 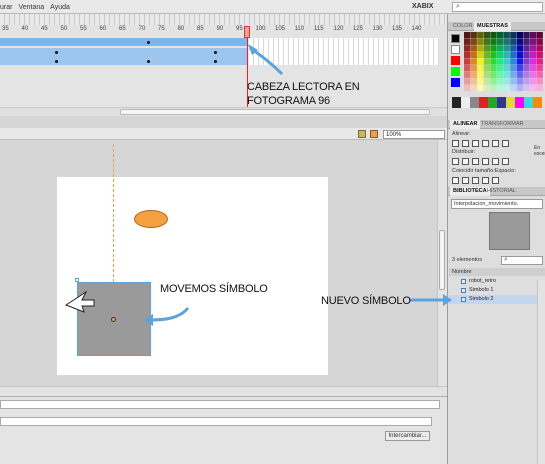 What do you see at coordinates (288, 101) in the screenshot?
I see `annotation-playhead-line2: FOTOGRAMA 96` at bounding box center [288, 101].